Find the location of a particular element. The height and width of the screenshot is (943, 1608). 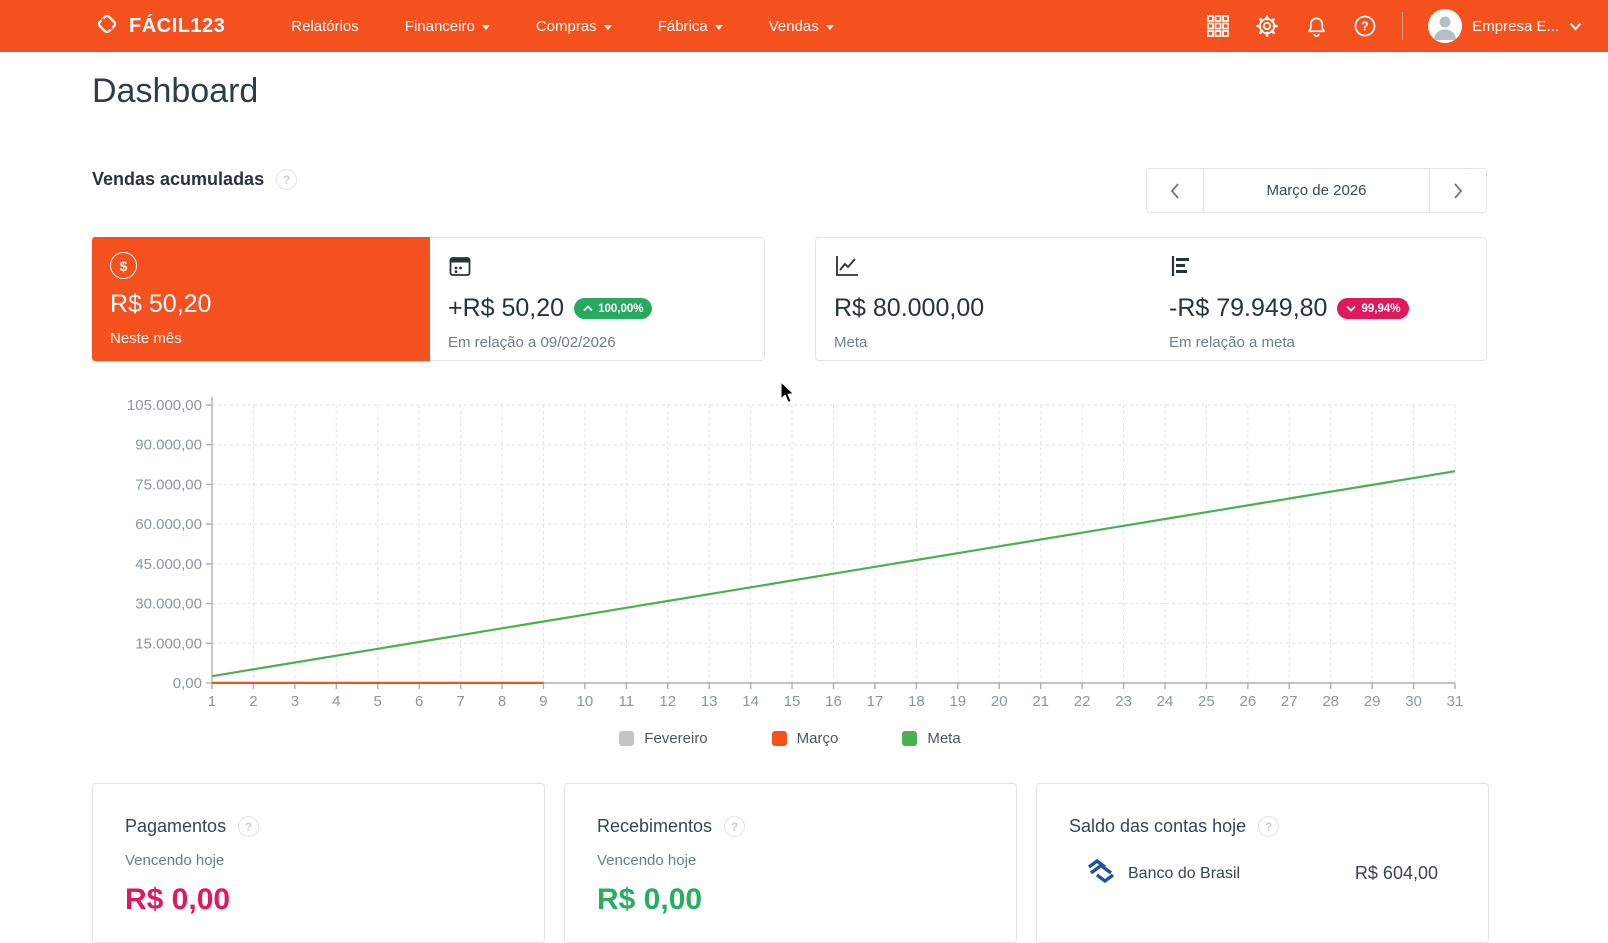

current-month-kpi: $ R$ 50,20 Neste mês is located at coordinates (261, 299).